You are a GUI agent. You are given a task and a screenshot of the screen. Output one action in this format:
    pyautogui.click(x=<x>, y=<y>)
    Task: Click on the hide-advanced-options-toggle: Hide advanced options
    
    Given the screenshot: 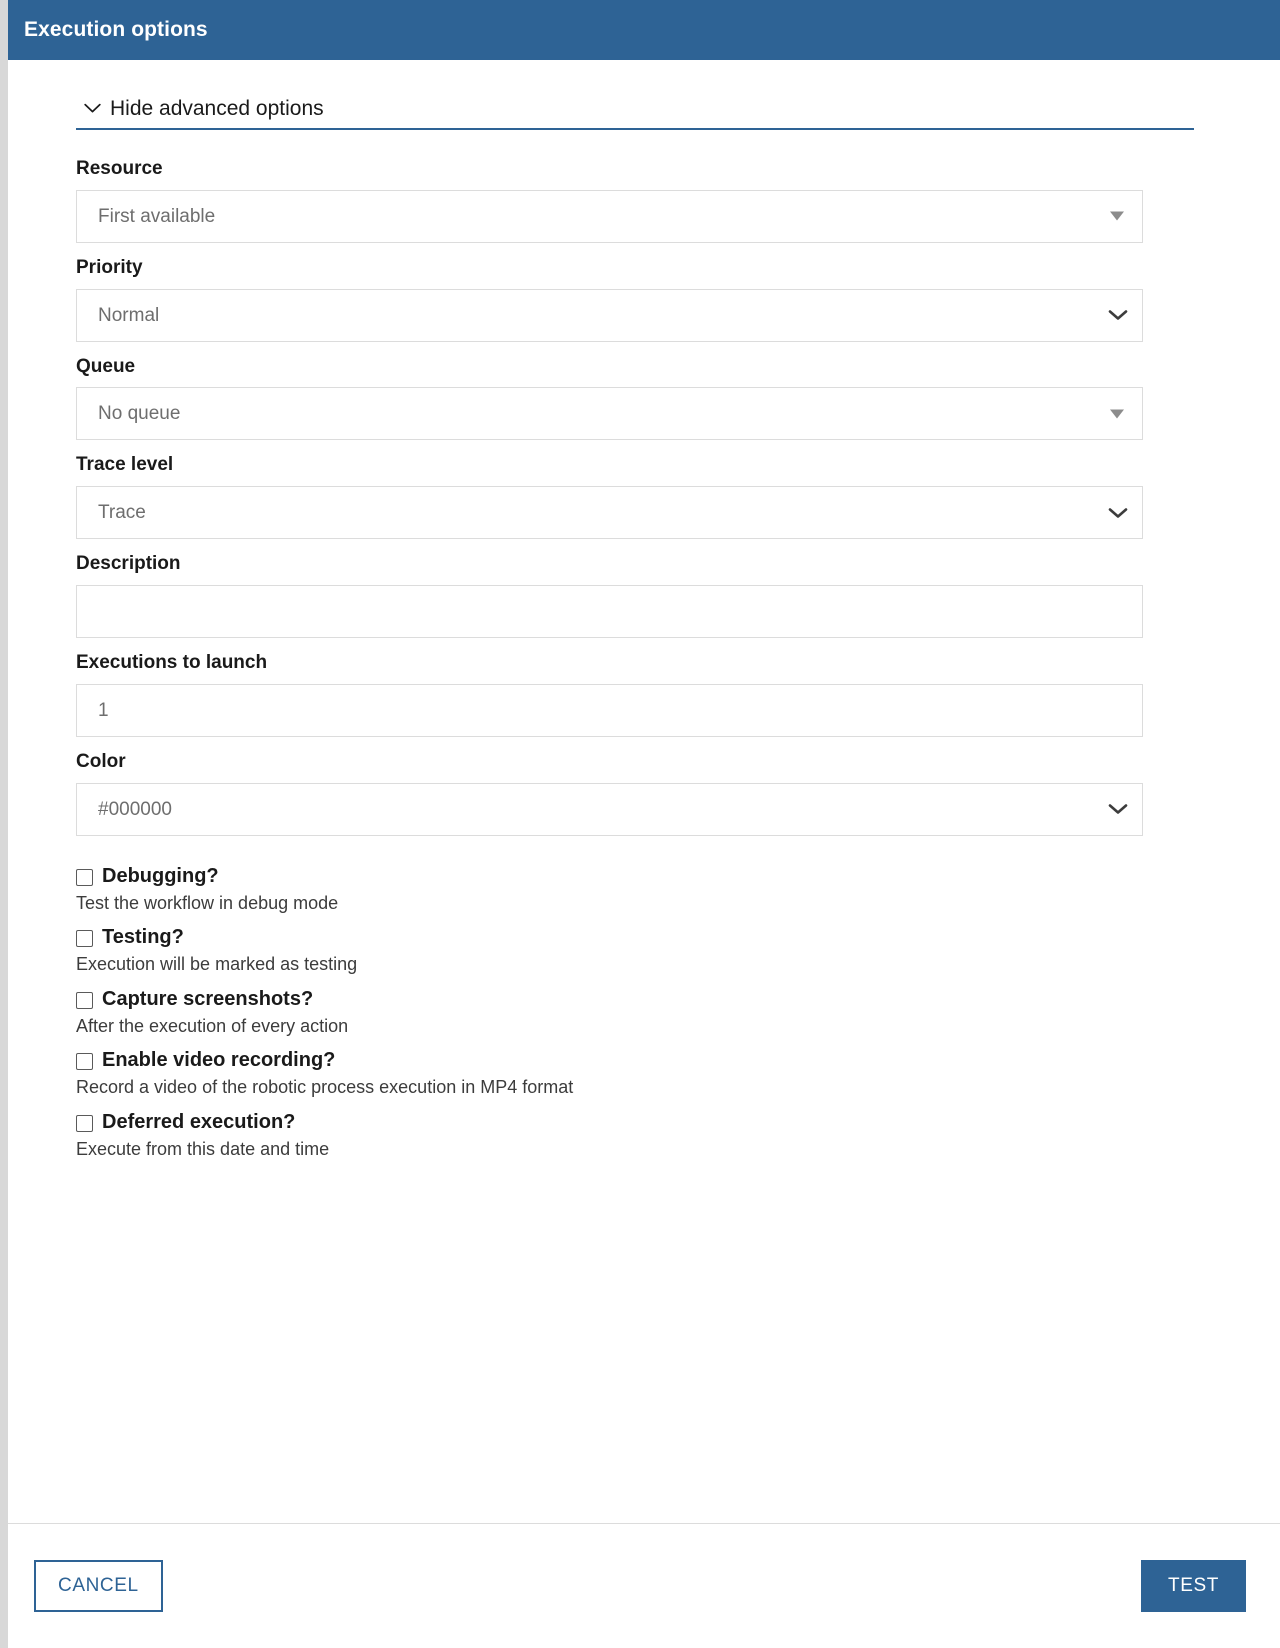 What is the action you would take?
    pyautogui.click(x=635, y=114)
    